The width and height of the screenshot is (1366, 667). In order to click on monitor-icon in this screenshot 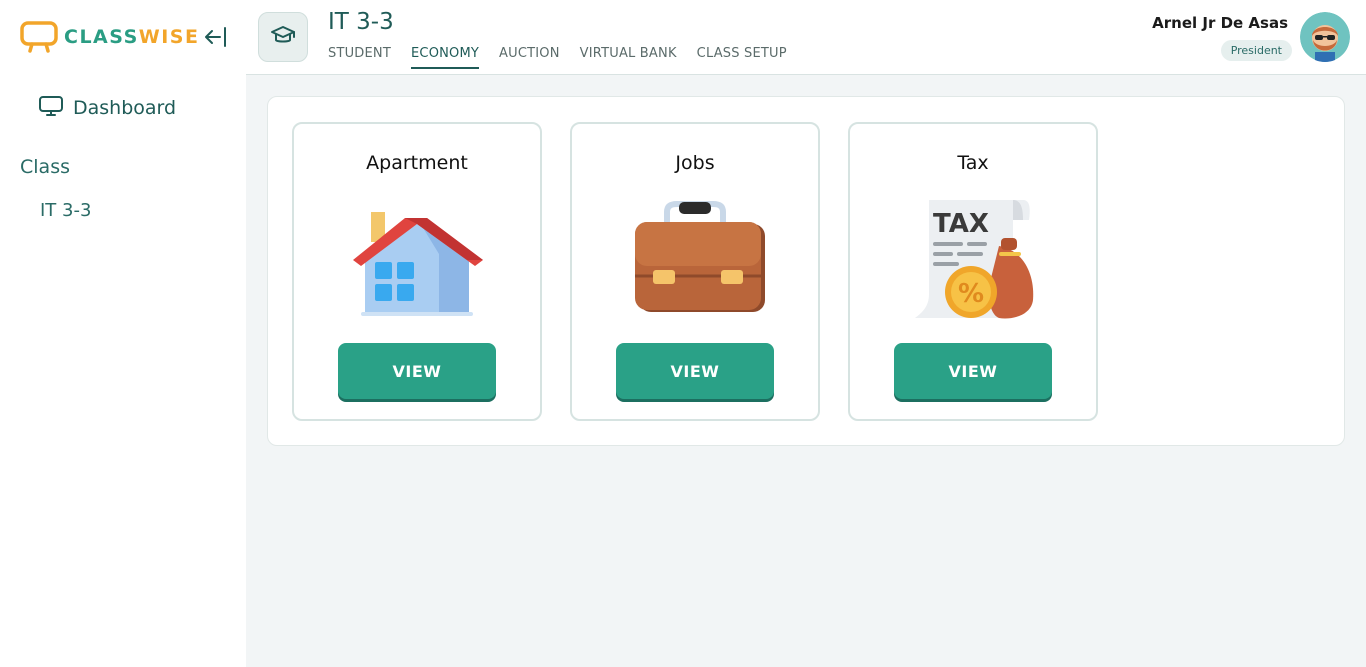, I will do `click(51, 108)`.